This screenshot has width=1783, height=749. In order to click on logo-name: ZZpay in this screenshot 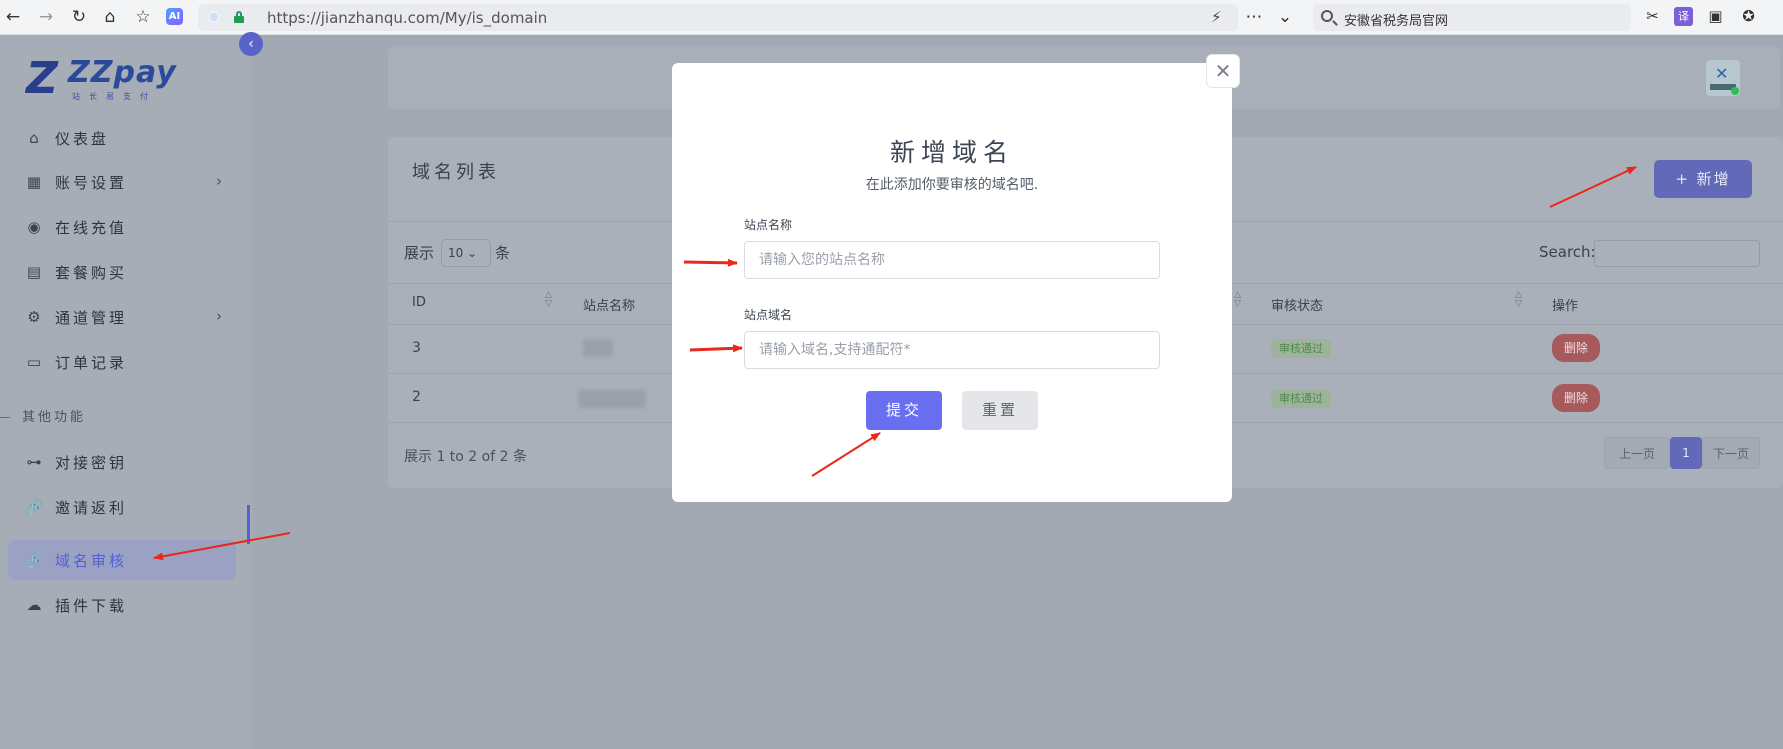, I will do `click(122, 72)`.